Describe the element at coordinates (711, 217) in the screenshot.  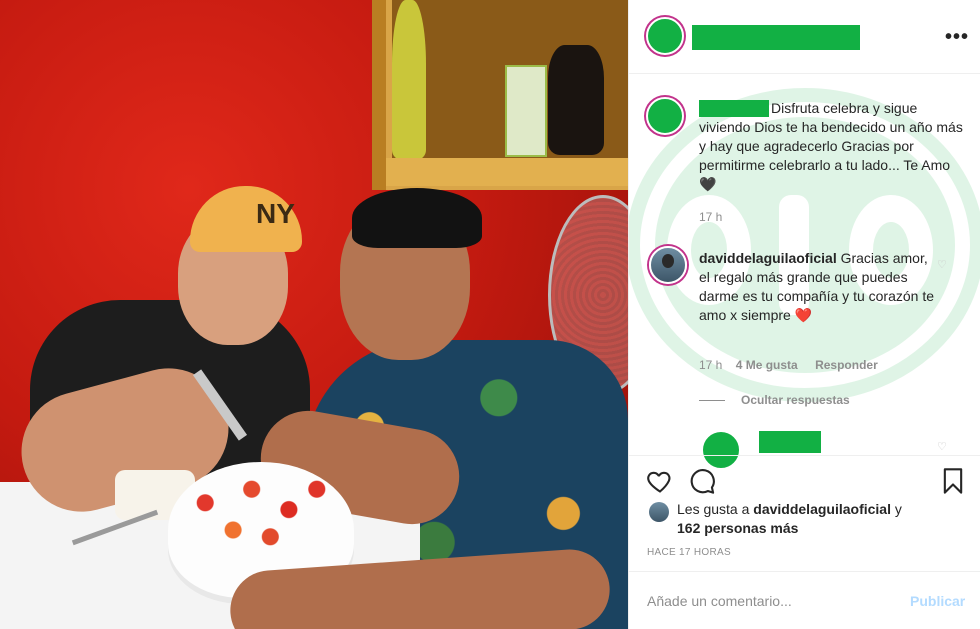
I see `caption-time: 17 h` at that location.